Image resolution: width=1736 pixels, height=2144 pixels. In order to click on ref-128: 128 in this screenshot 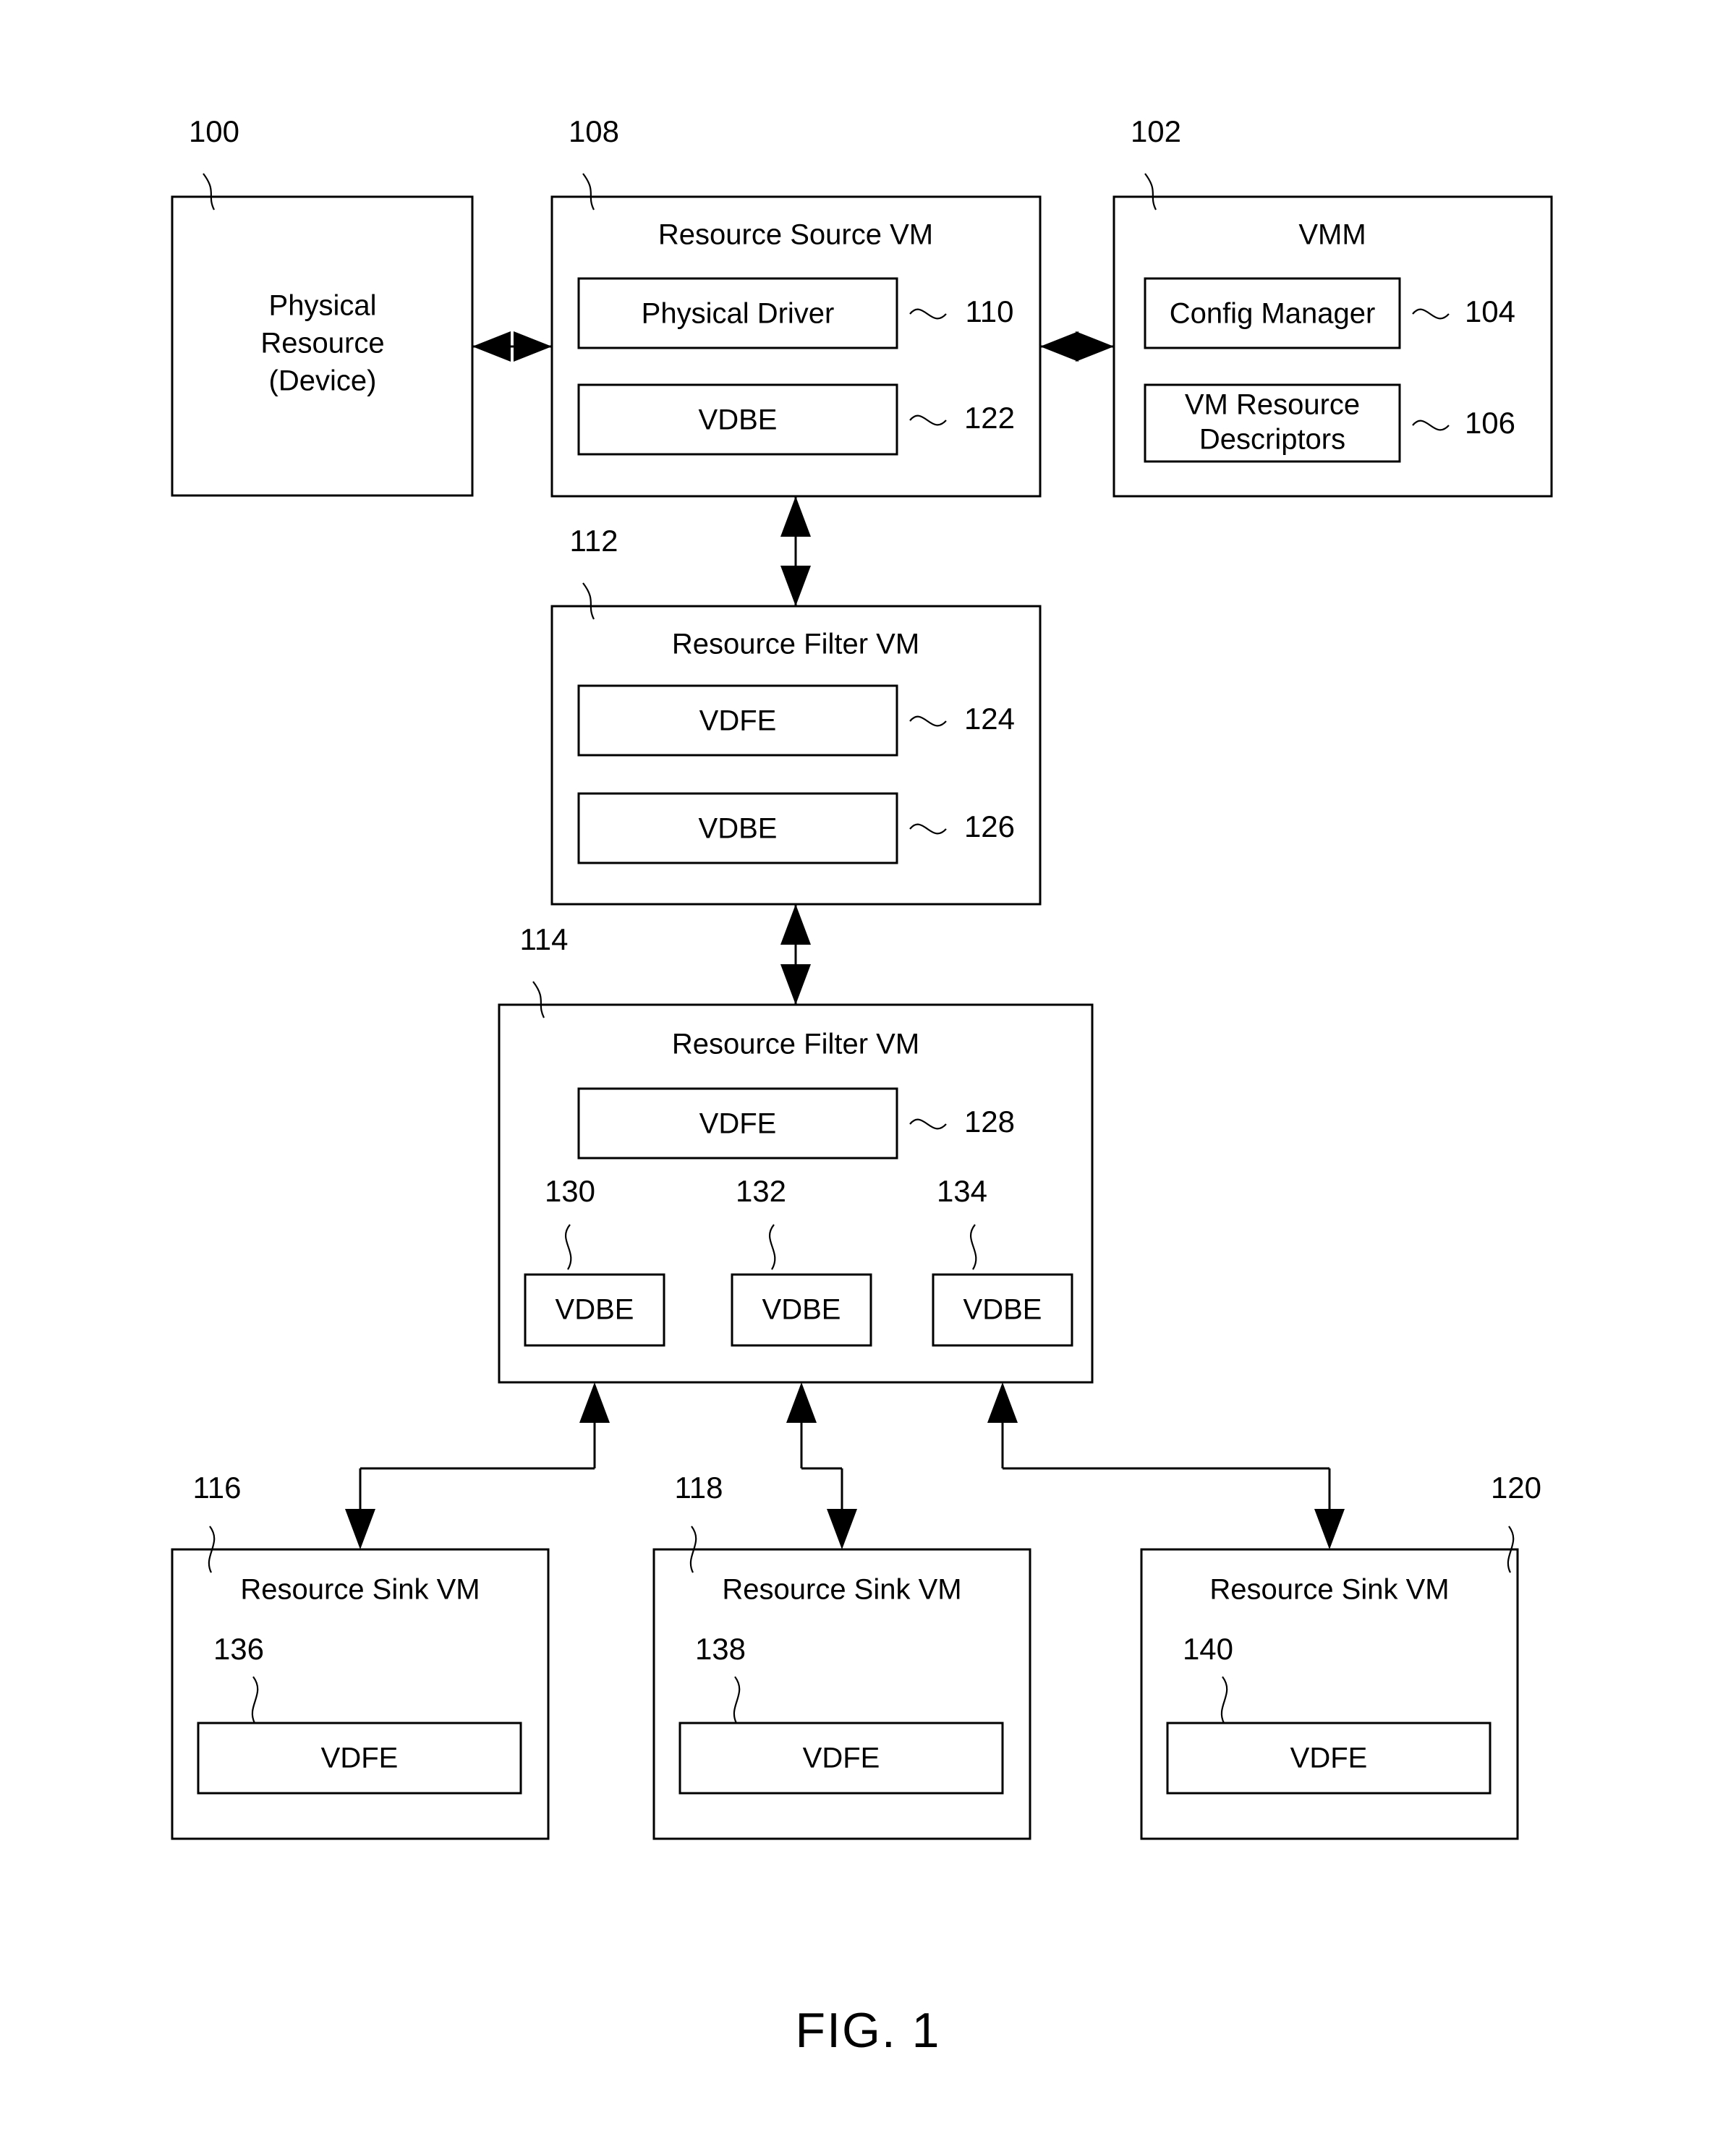, I will do `click(990, 1122)`.